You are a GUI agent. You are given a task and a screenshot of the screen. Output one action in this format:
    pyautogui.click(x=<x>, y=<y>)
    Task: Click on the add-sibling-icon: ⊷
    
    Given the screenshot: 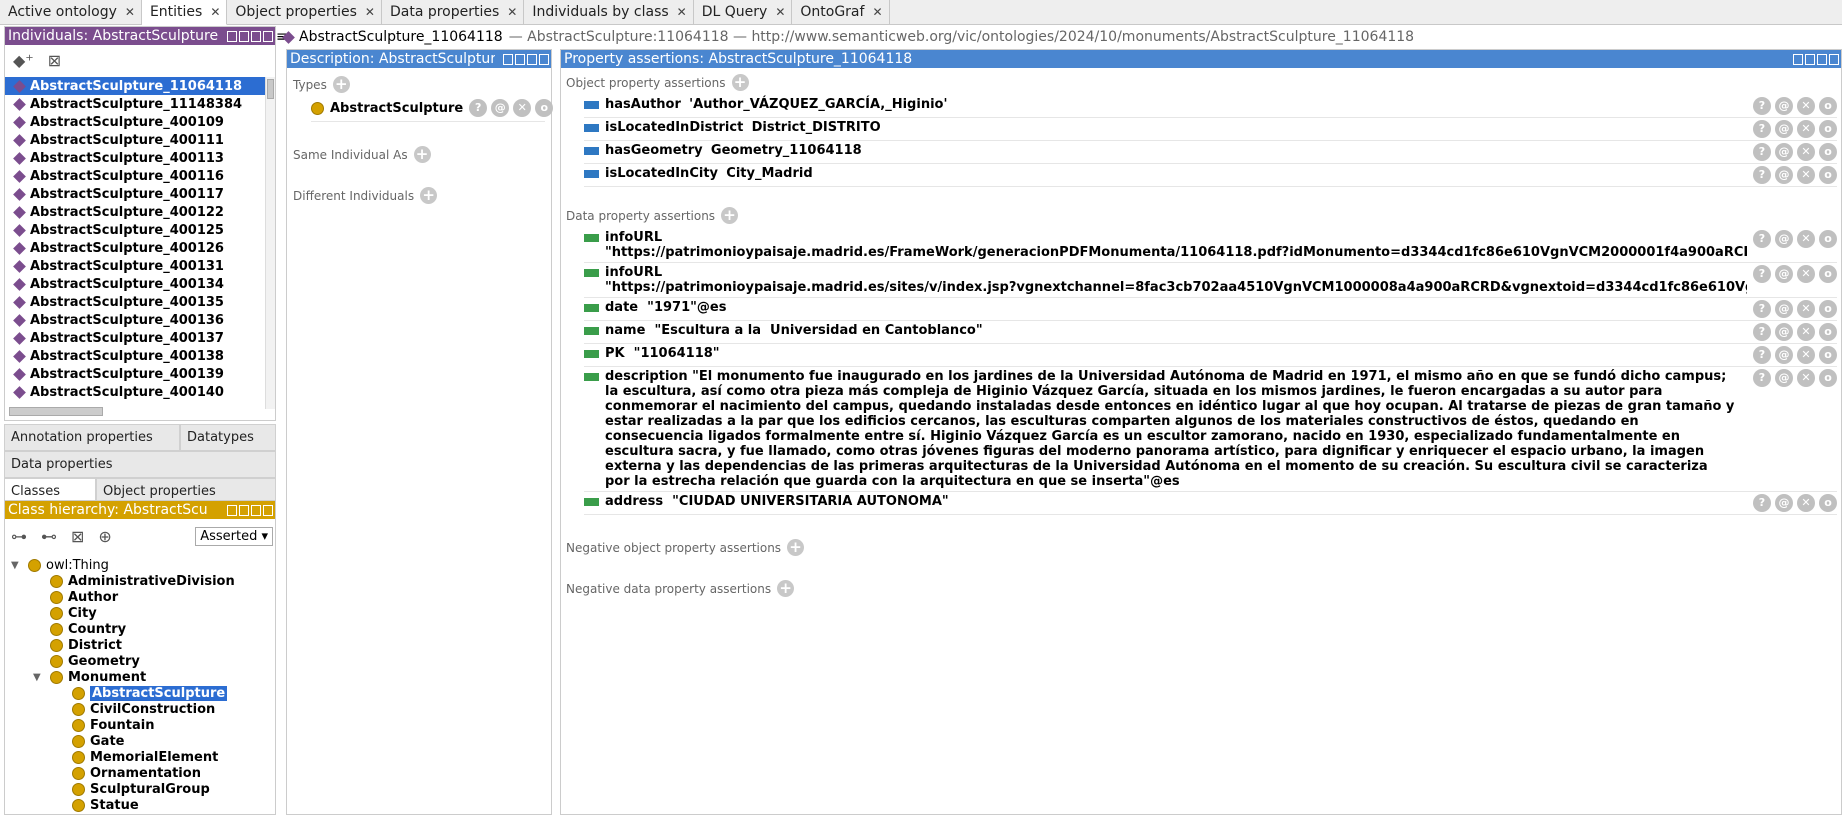 What is the action you would take?
    pyautogui.click(x=49, y=536)
    